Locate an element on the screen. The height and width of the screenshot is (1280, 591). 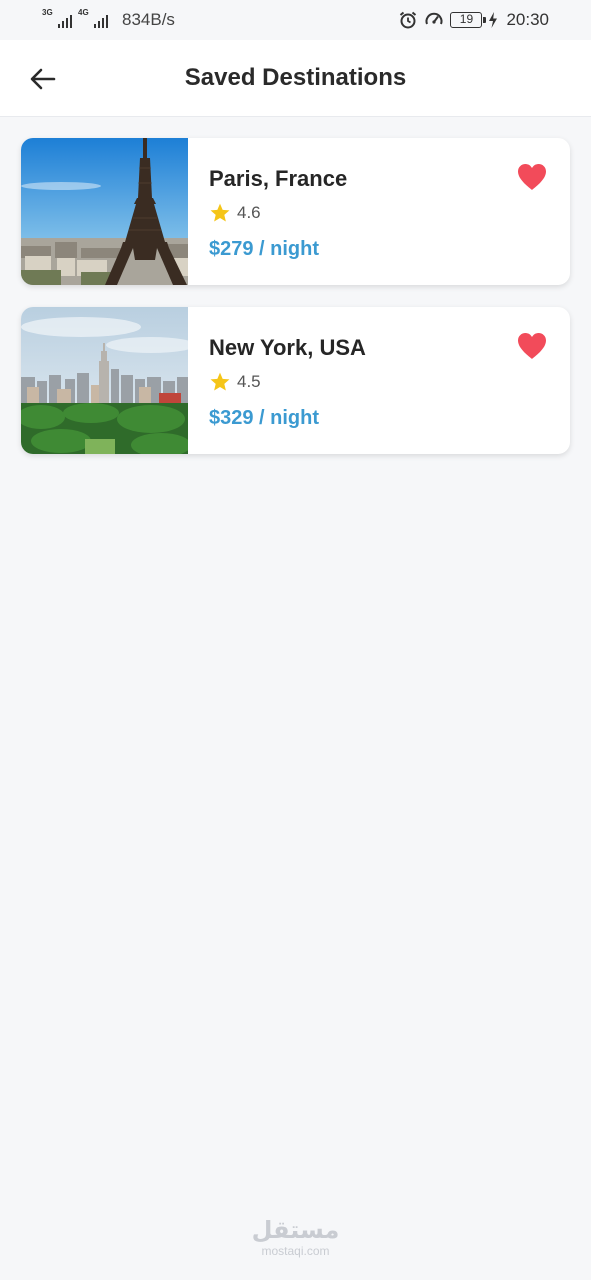
page-title: Saved Destinations is located at coordinates (295, 77).